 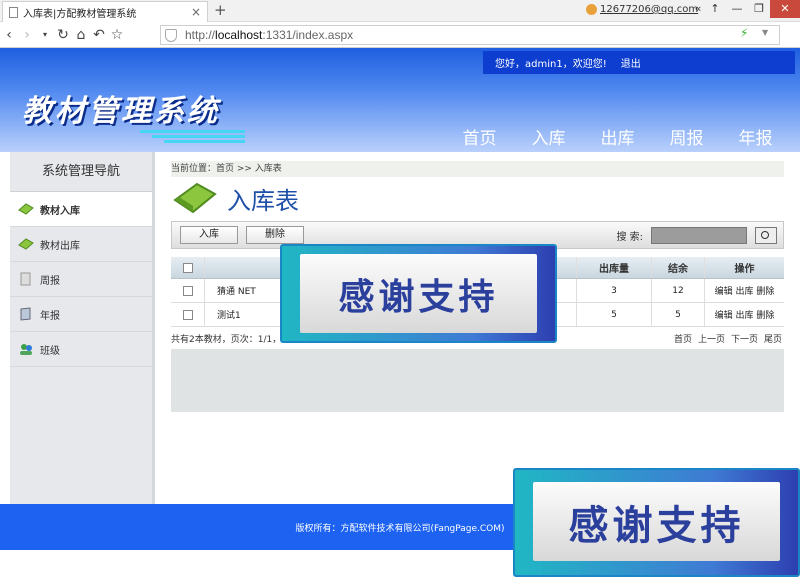 What do you see at coordinates (773, 338) in the screenshot?
I see `pager-last: 尾页` at bounding box center [773, 338].